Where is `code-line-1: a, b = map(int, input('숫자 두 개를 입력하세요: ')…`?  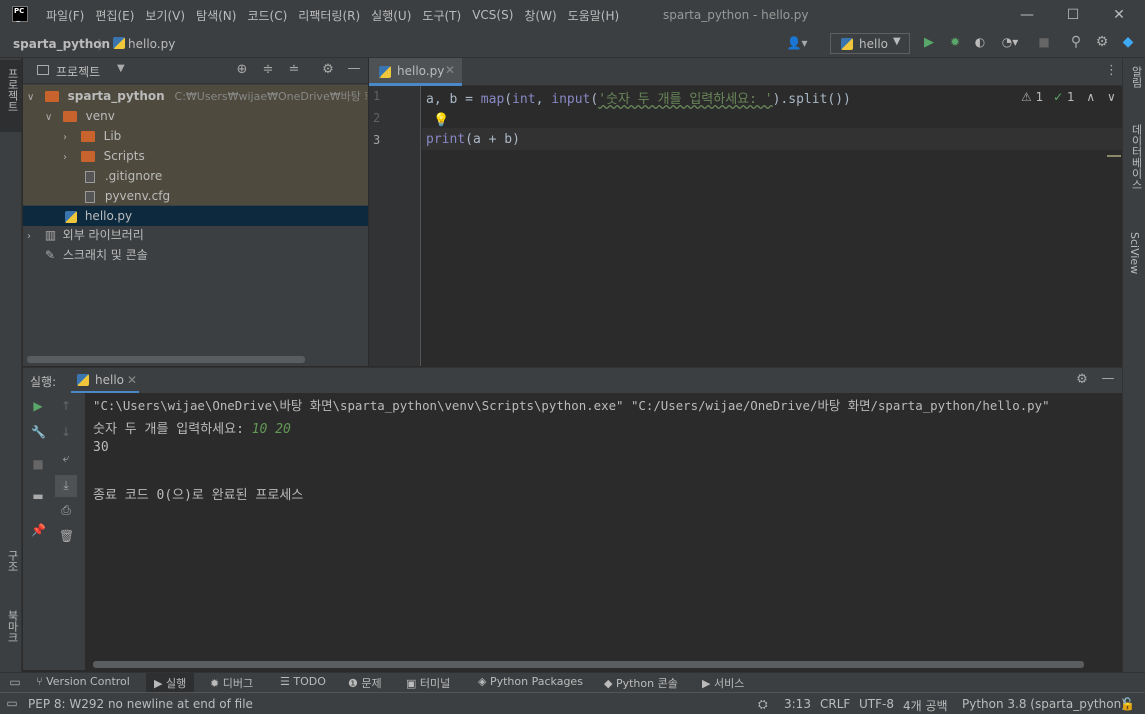 code-line-1: a, b = map(int, input('숫자 두 개를 입력하세요: ')… is located at coordinates (638, 97).